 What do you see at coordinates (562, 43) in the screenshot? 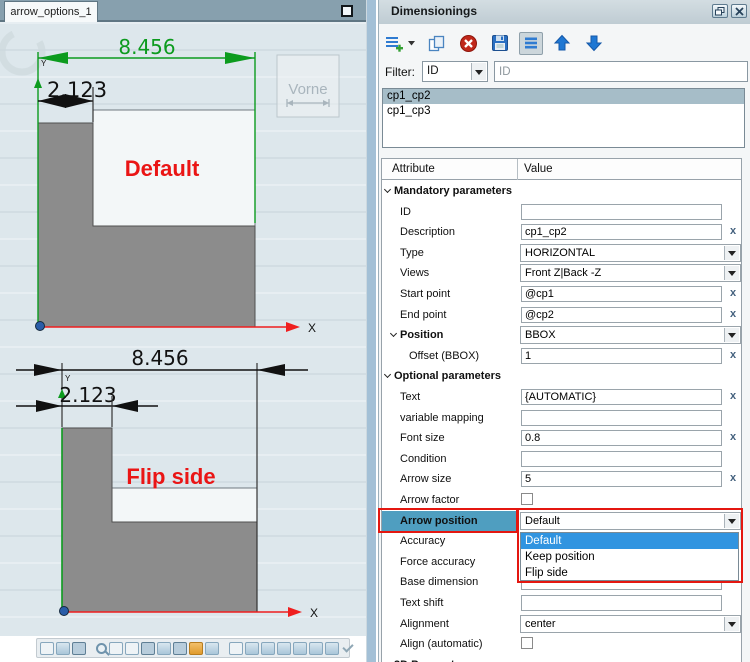
I see `move-up-icon` at bounding box center [562, 43].